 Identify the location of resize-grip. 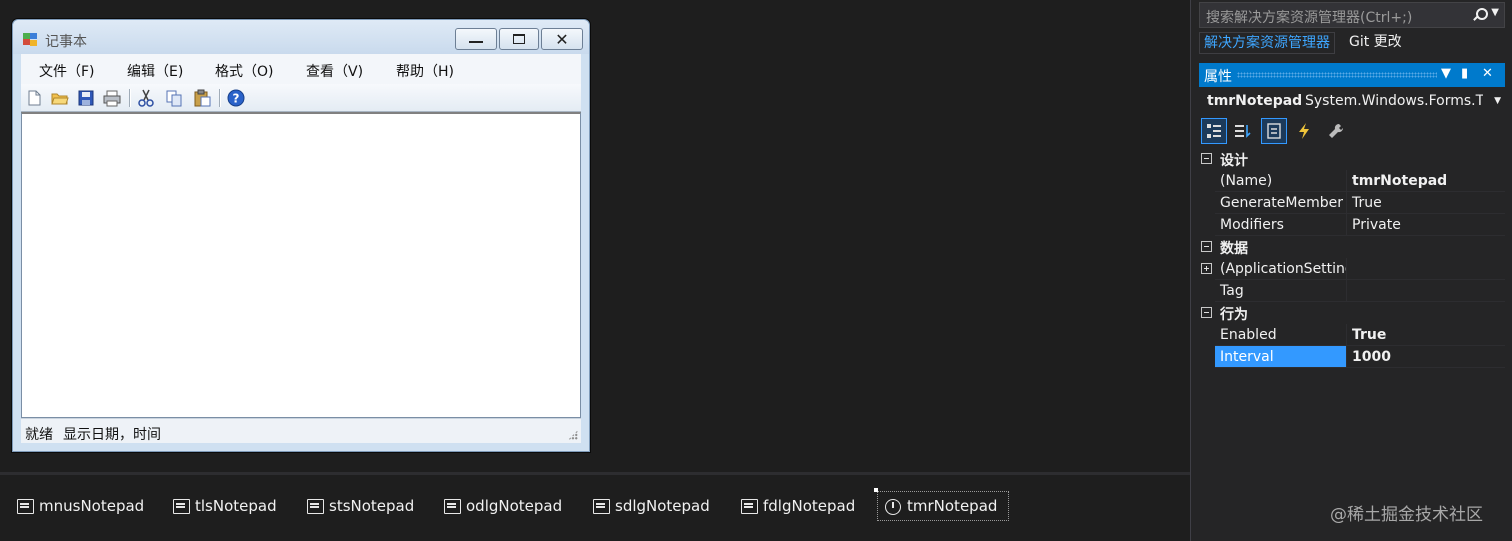
(573, 435).